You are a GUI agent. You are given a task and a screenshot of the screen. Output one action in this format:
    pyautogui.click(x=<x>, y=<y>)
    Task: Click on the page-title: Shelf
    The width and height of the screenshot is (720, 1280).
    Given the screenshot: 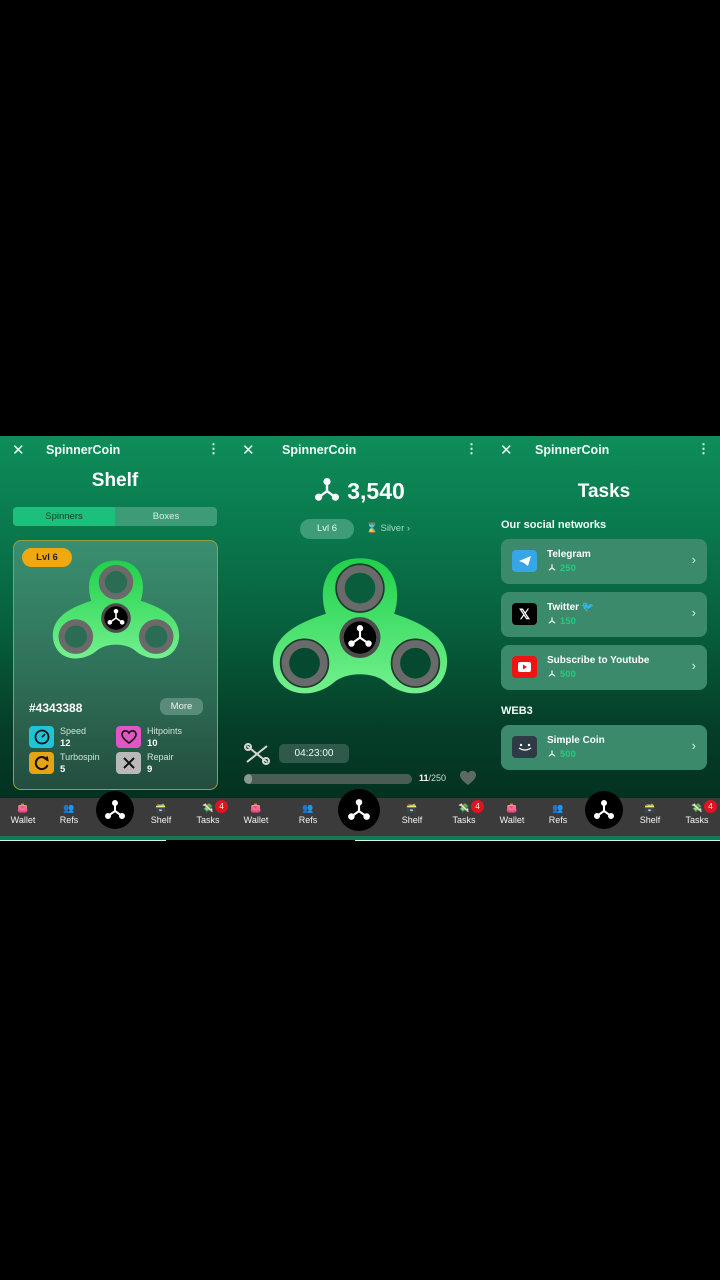 What is the action you would take?
    pyautogui.click(x=115, y=480)
    